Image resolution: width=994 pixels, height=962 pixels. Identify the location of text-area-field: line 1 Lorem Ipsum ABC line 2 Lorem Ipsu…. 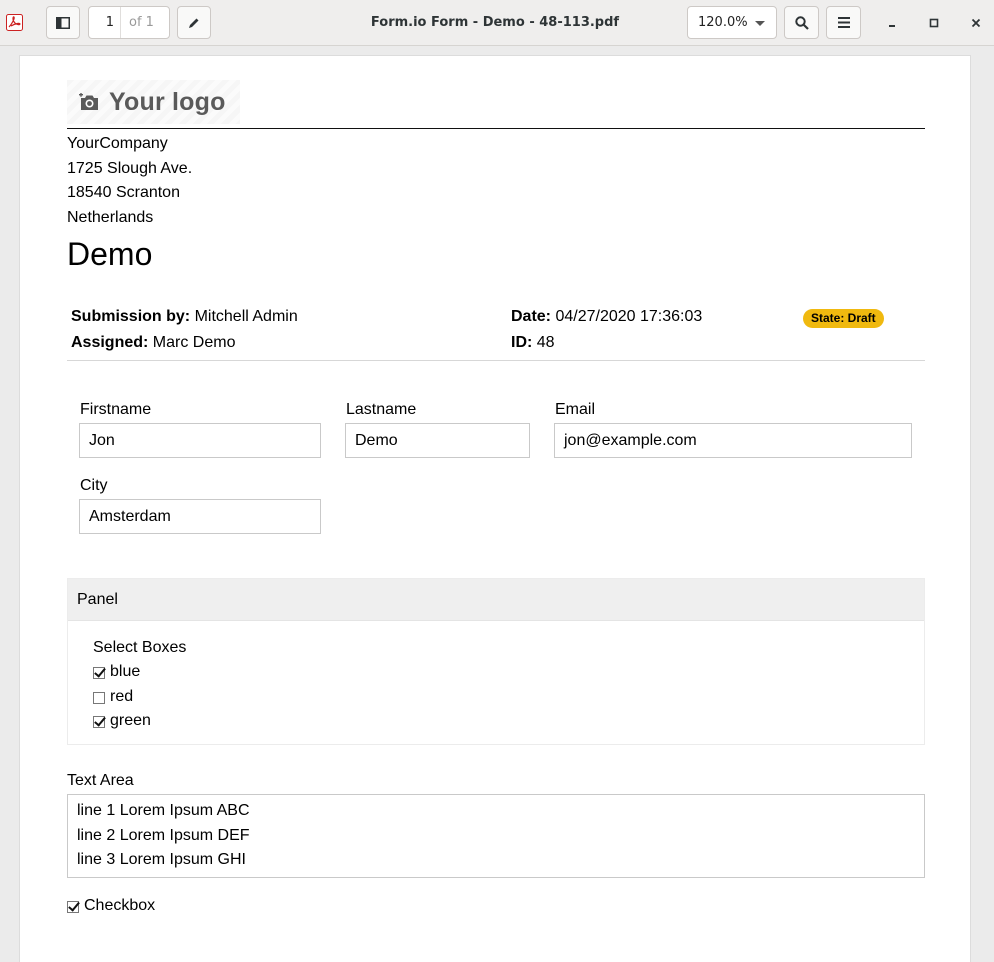
(496, 836).